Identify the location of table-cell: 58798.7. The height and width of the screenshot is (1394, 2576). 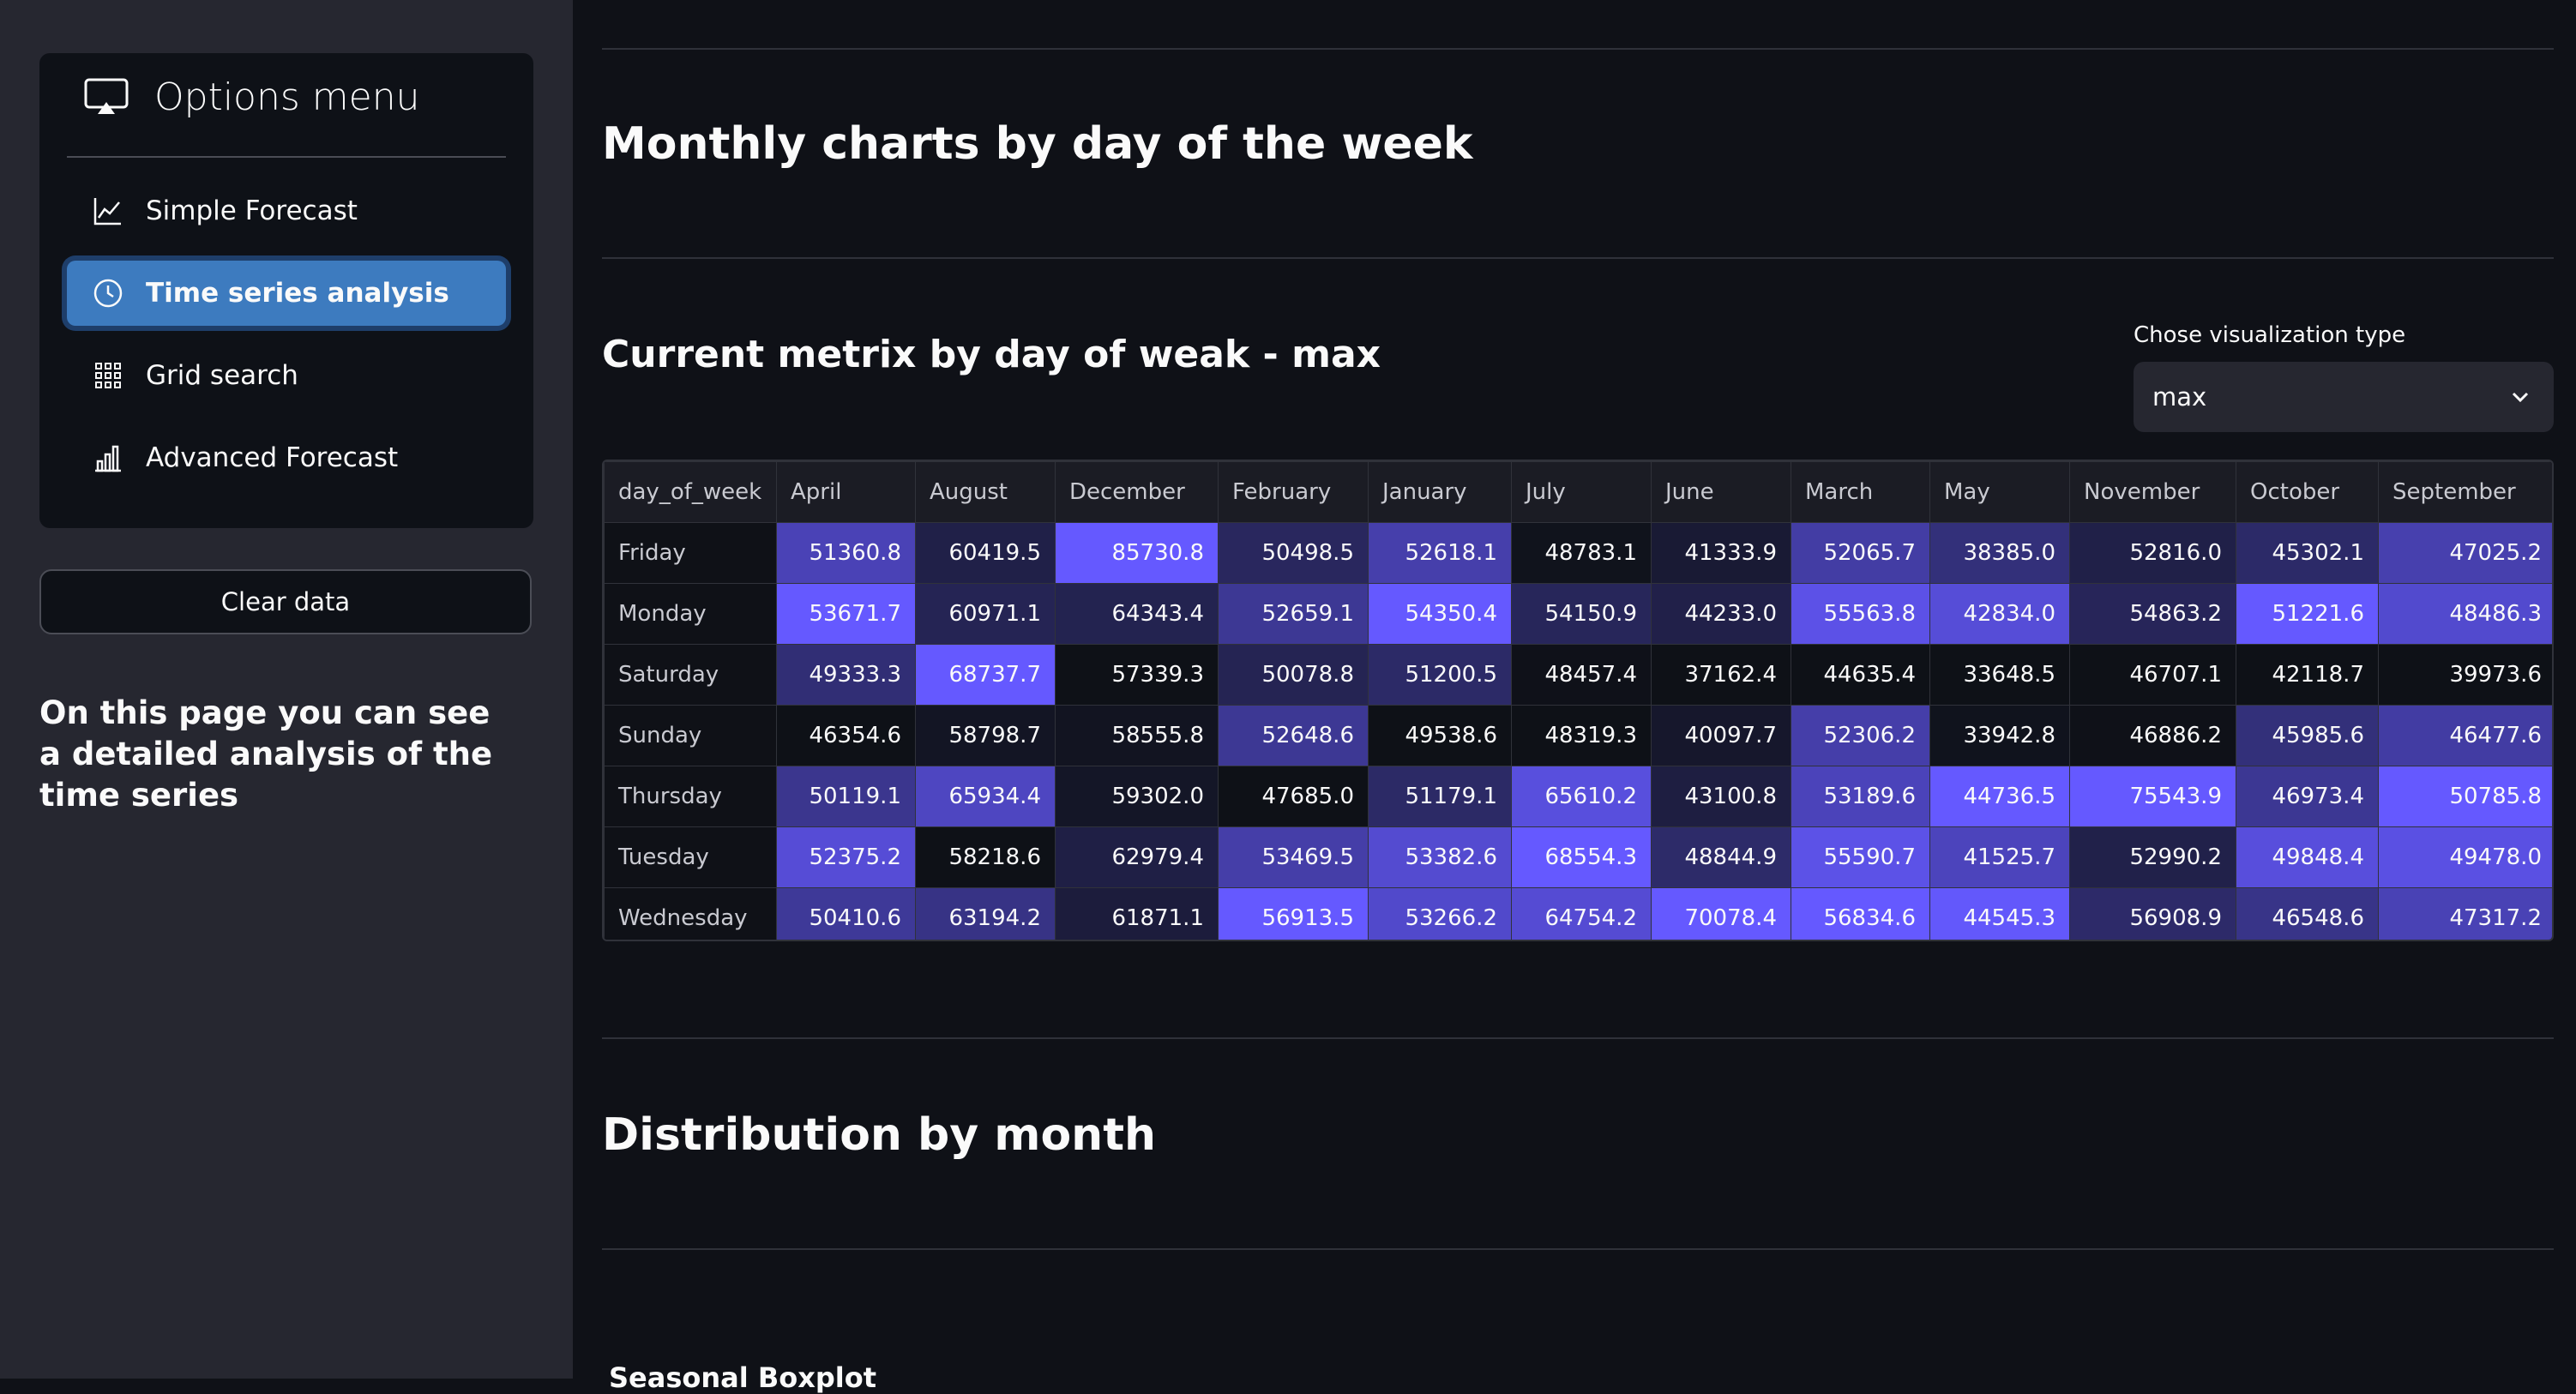
(985, 736).